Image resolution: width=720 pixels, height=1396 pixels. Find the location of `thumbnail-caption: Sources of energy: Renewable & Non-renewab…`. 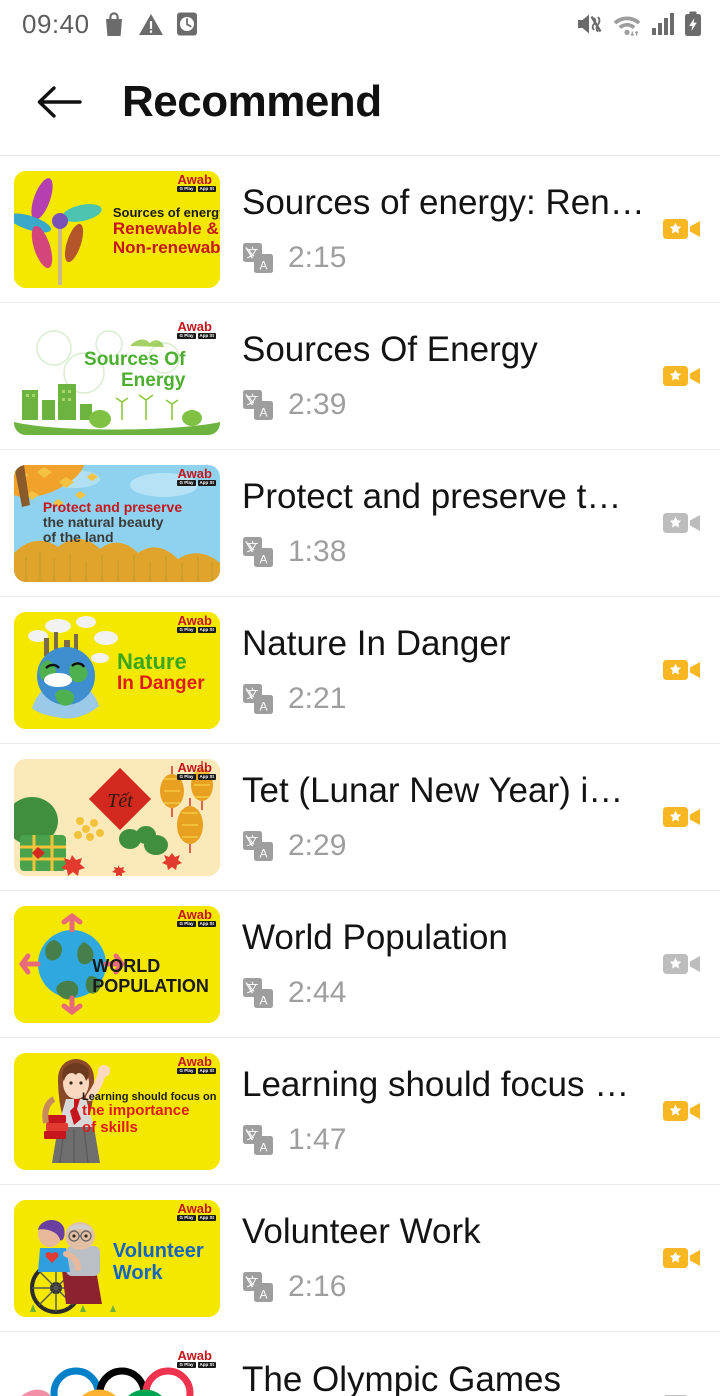

thumbnail-caption: Sources of energy: Renewable & Non-renewab… is located at coordinates (166, 231).